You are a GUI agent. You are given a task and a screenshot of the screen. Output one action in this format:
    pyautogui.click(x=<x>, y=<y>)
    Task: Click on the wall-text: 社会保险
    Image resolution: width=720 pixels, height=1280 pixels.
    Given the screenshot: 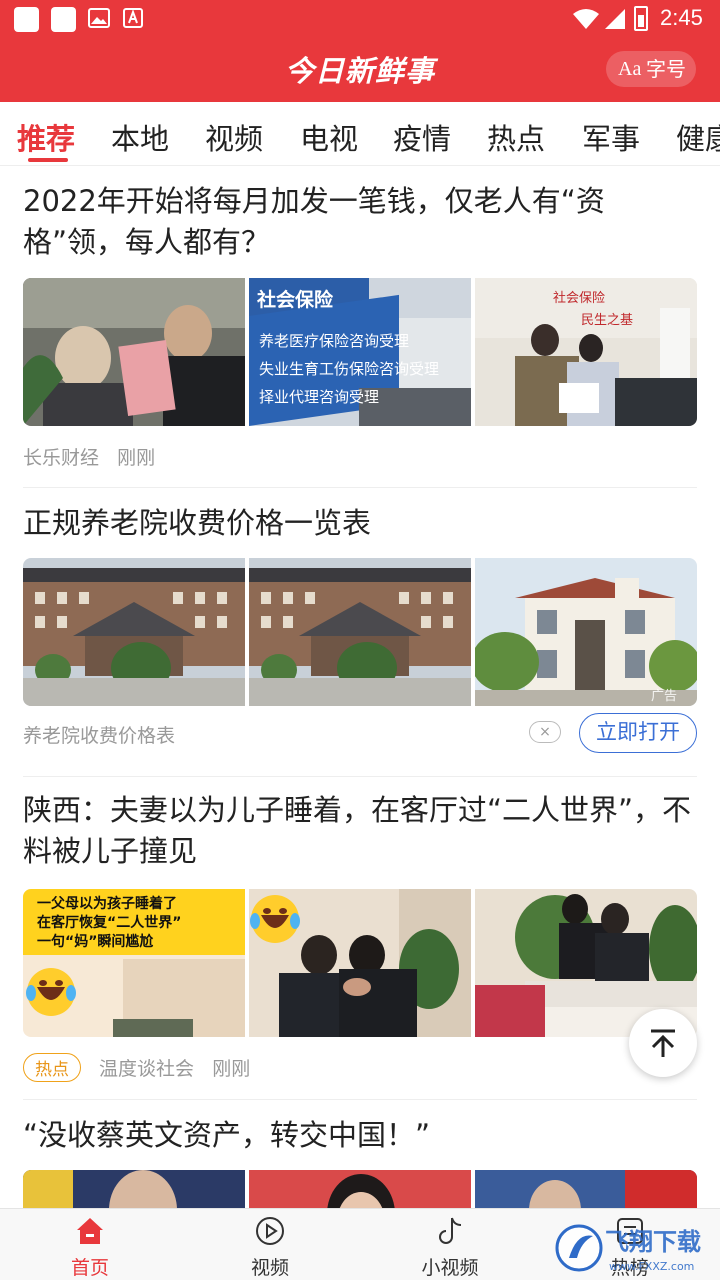 What is the action you would take?
    pyautogui.click(x=579, y=298)
    